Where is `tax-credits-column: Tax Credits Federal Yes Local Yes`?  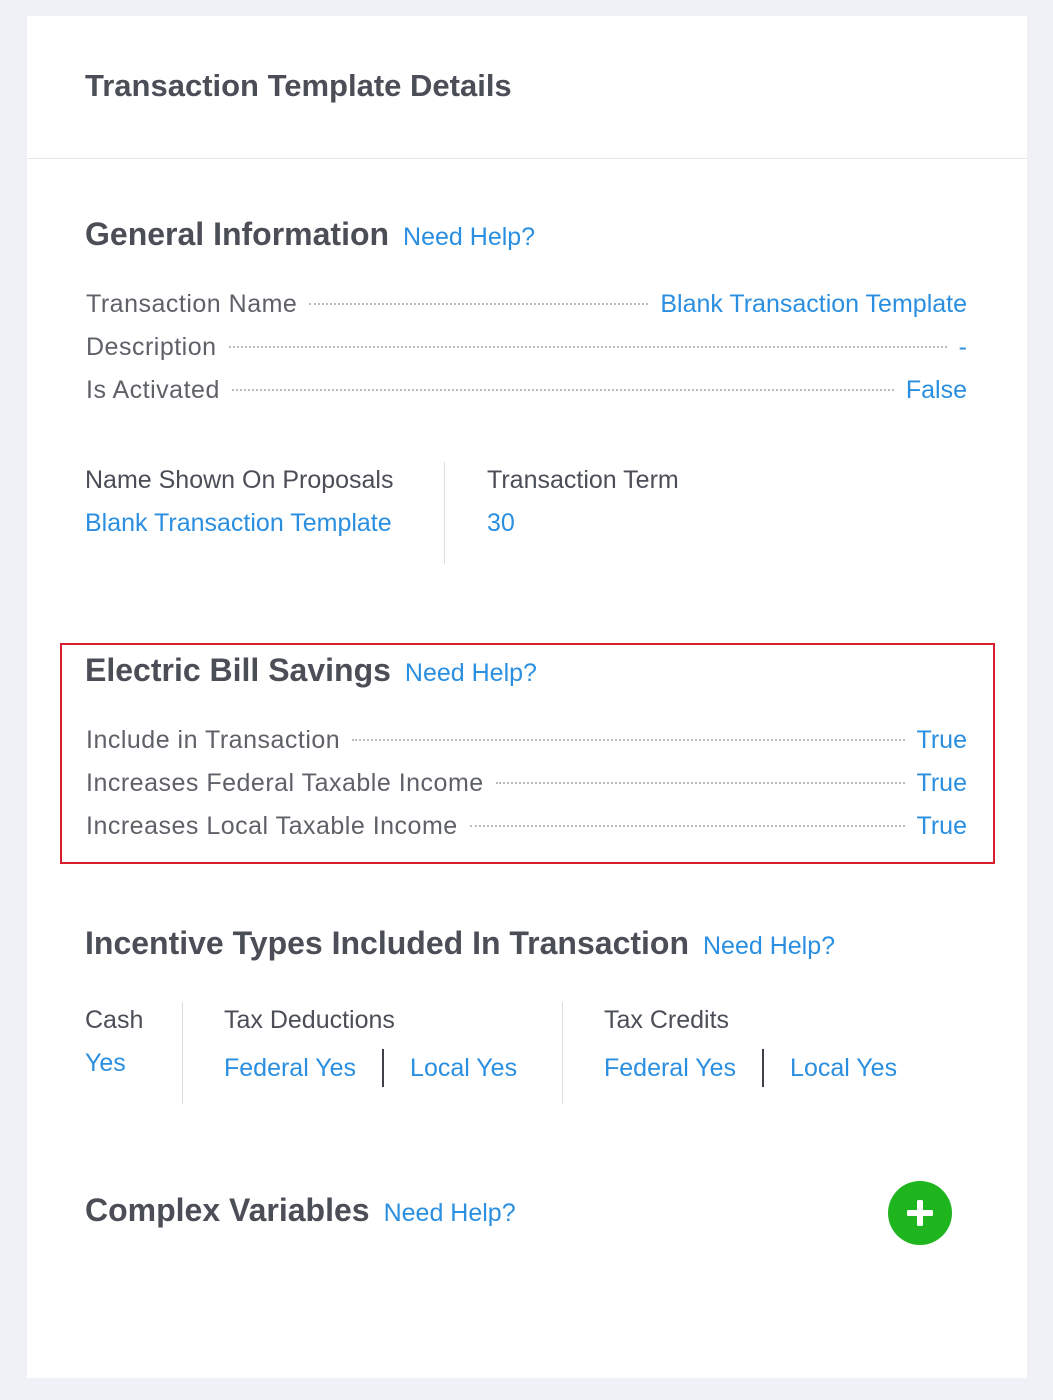
tax-credits-column: Tax Credits Federal Yes Local Yes is located at coordinates (750, 1046).